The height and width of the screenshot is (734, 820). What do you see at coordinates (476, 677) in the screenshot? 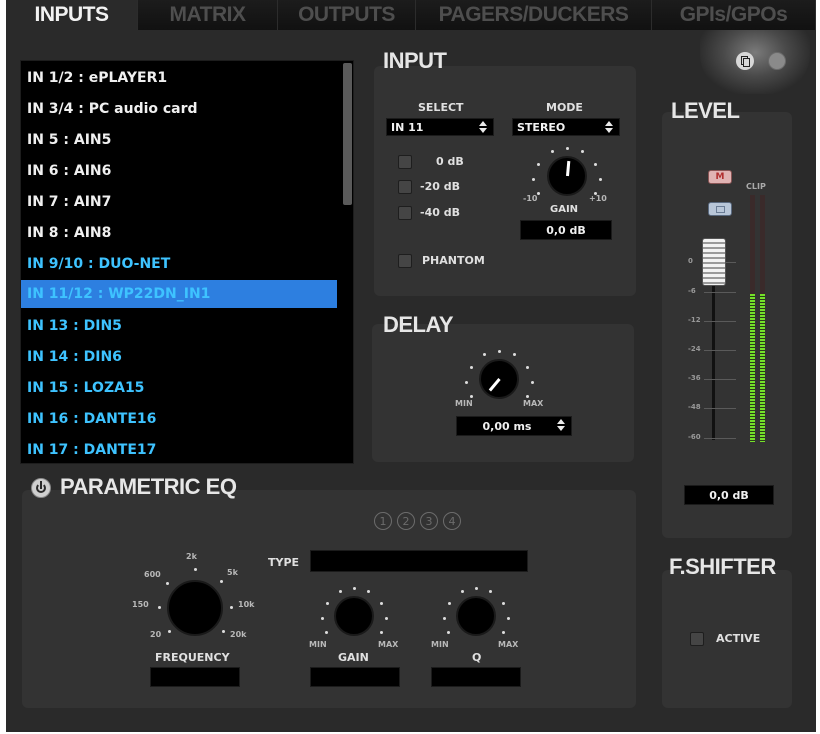
I see `eq-q-value` at bounding box center [476, 677].